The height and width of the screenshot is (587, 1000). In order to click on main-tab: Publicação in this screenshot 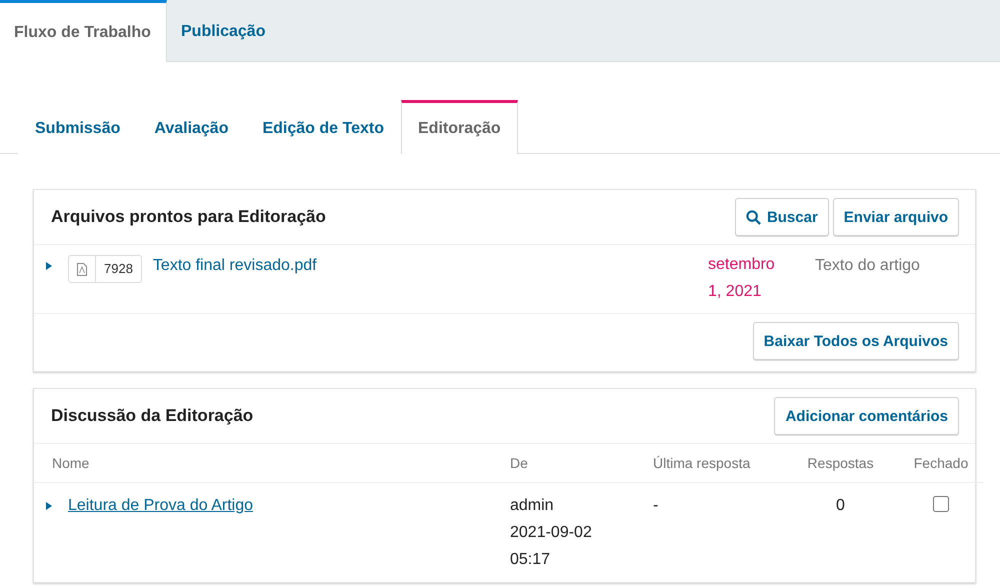, I will do `click(223, 30)`.